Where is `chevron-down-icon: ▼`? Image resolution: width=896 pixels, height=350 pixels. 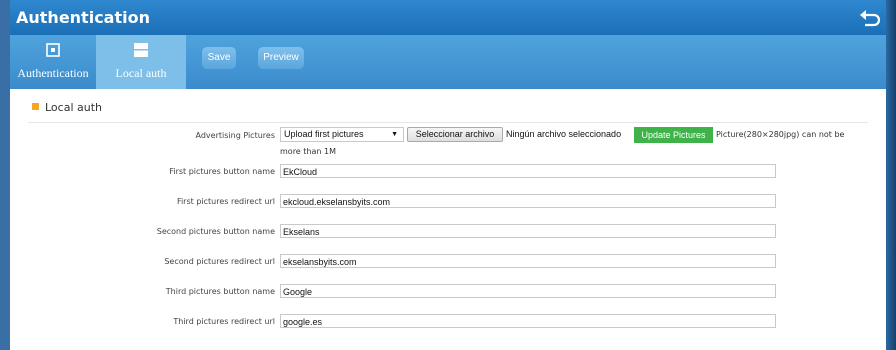 chevron-down-icon: ▼ is located at coordinates (394, 134).